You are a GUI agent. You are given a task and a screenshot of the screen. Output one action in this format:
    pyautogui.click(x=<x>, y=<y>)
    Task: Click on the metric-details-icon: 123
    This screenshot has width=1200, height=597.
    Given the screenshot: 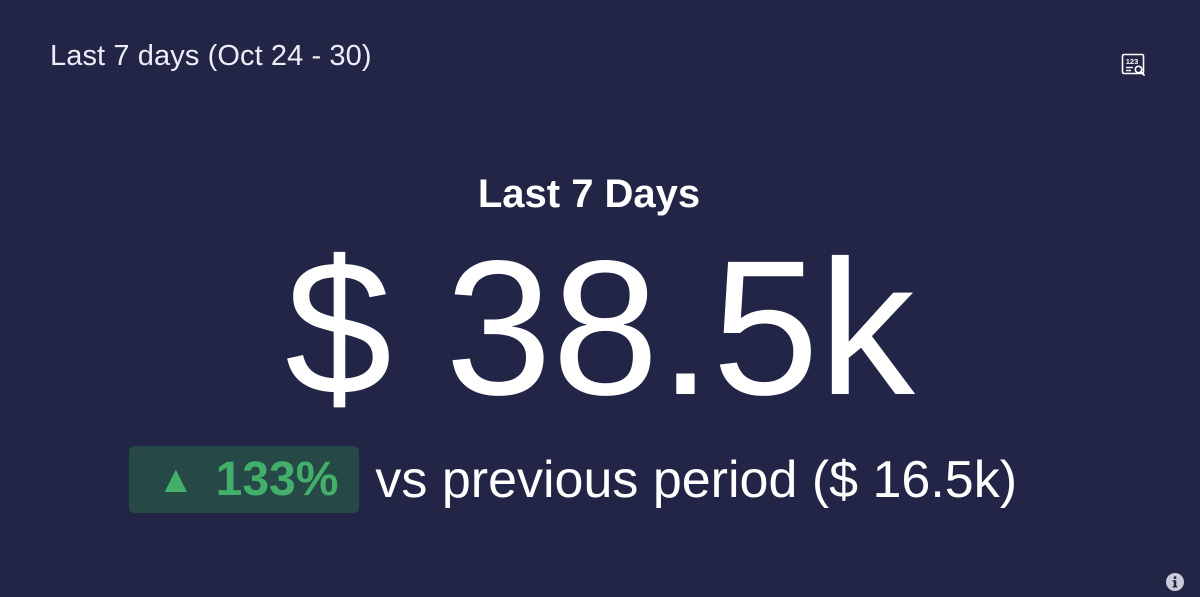 What is the action you would take?
    pyautogui.click(x=1133, y=64)
    